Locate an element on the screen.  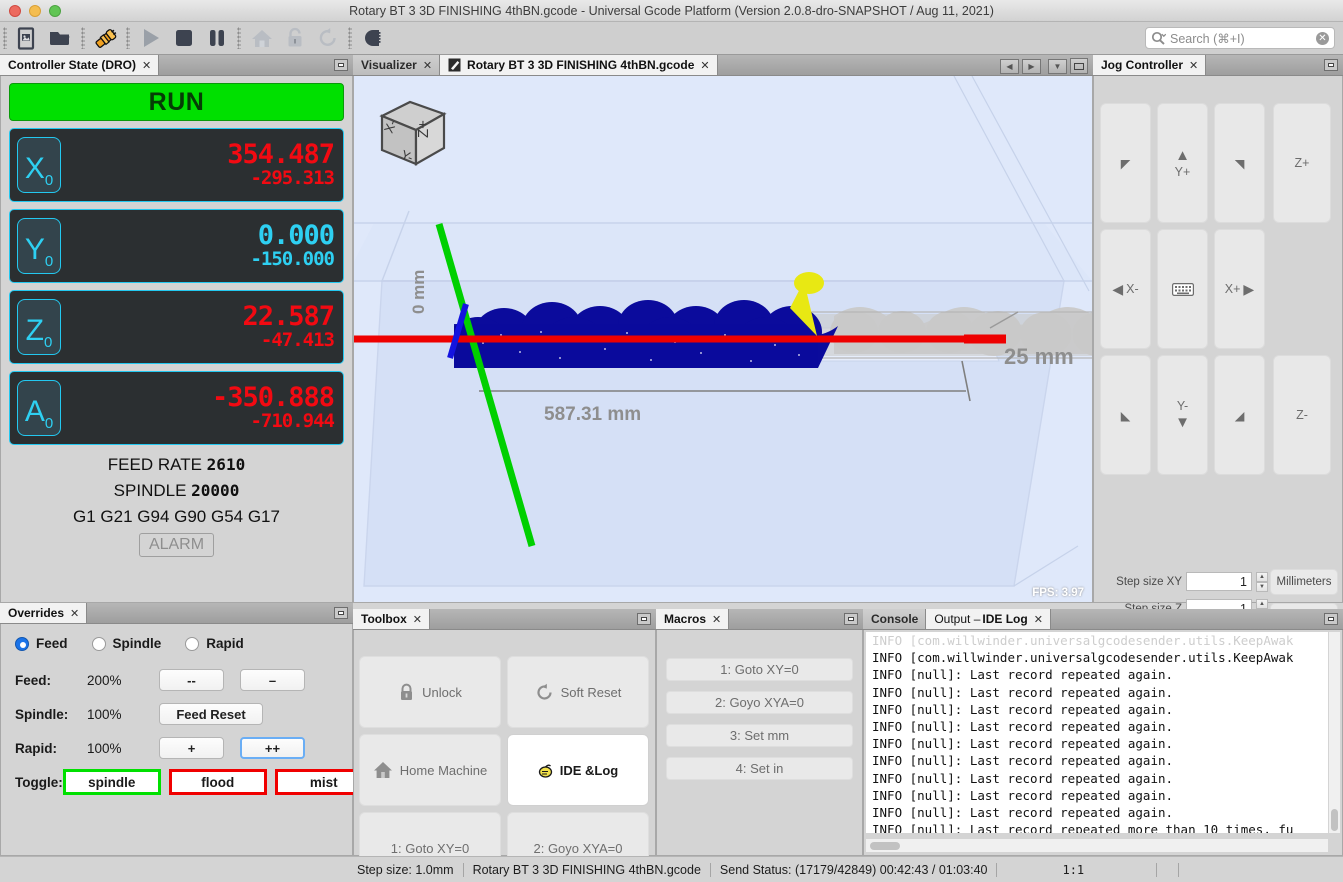
toggle-flood-button: flood is located at coordinates (217, 782).